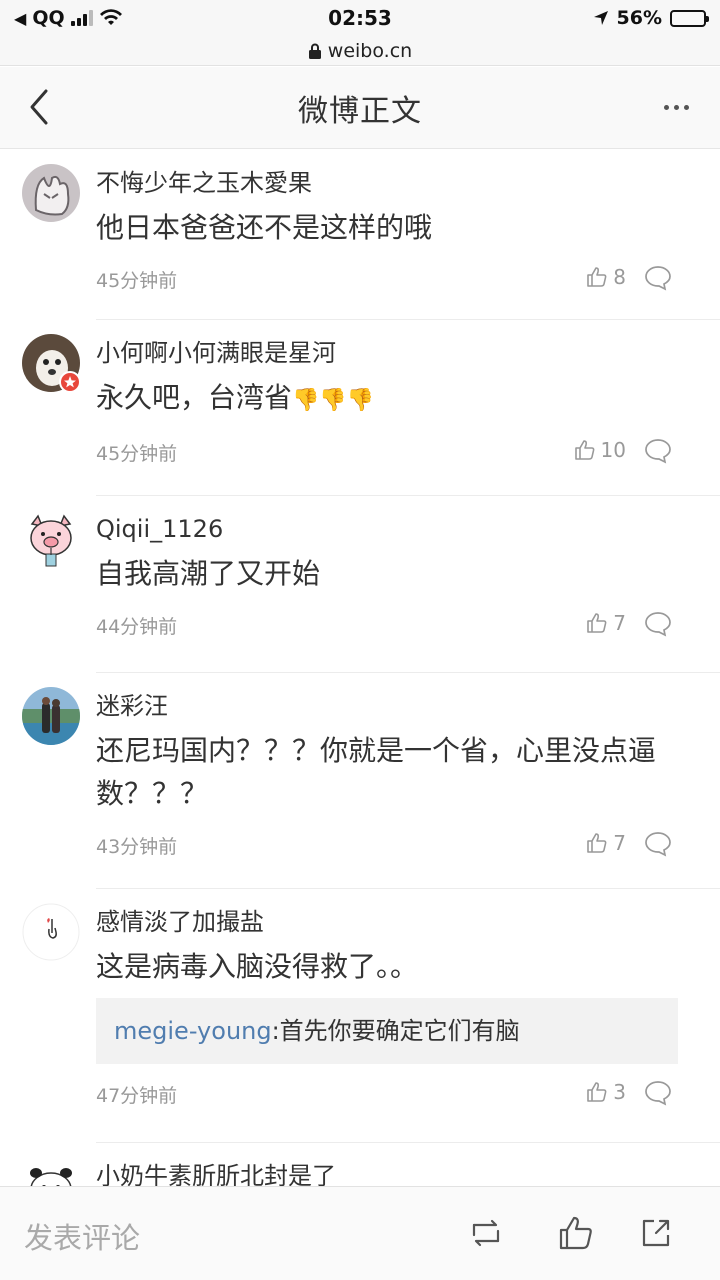 The width and height of the screenshot is (720, 1280). Describe the element at coordinates (398, 351) in the screenshot. I see `comment-author: 小何啊小何满眼是星河` at that location.